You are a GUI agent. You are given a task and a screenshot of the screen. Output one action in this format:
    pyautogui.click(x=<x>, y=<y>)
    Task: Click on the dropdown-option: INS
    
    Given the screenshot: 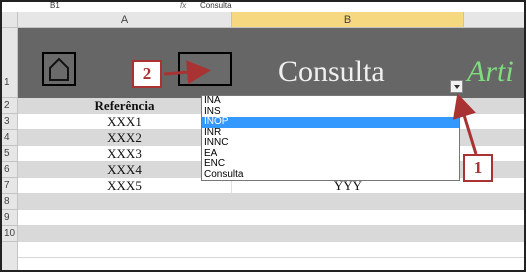 What is the action you would take?
    pyautogui.click(x=330, y=112)
    